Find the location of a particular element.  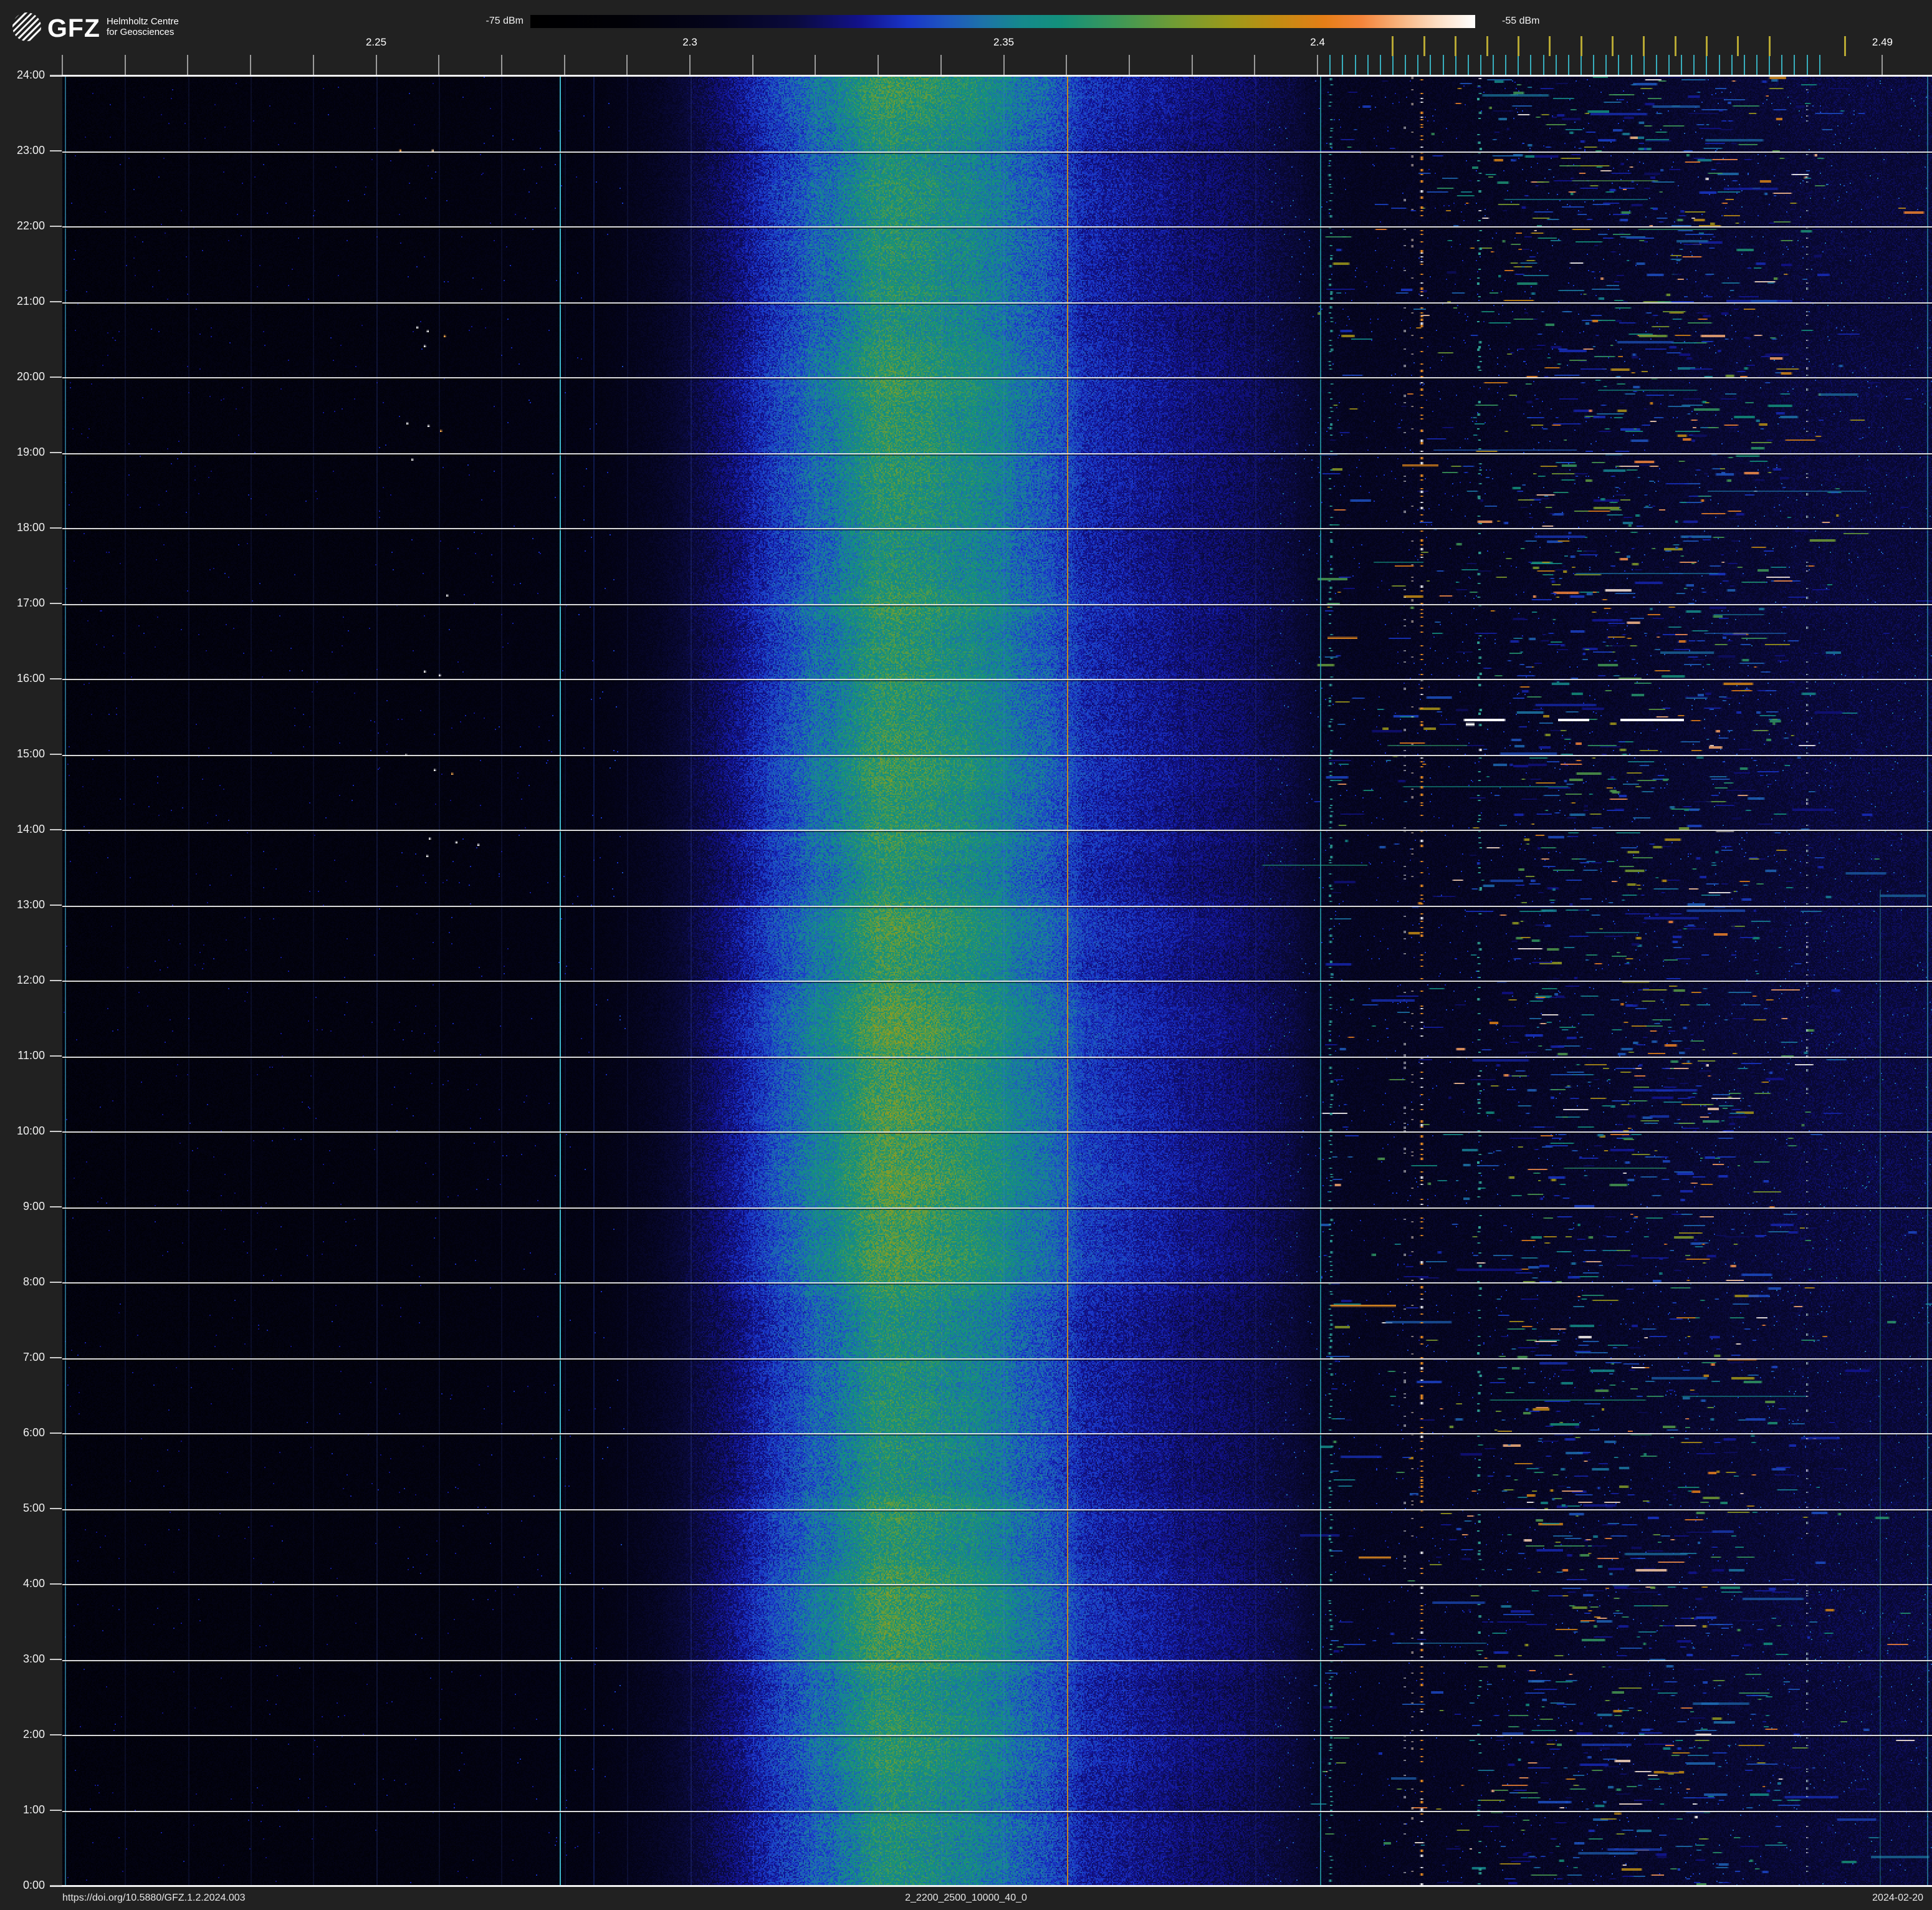

time-label: 5:00 is located at coordinates (33, 1508).